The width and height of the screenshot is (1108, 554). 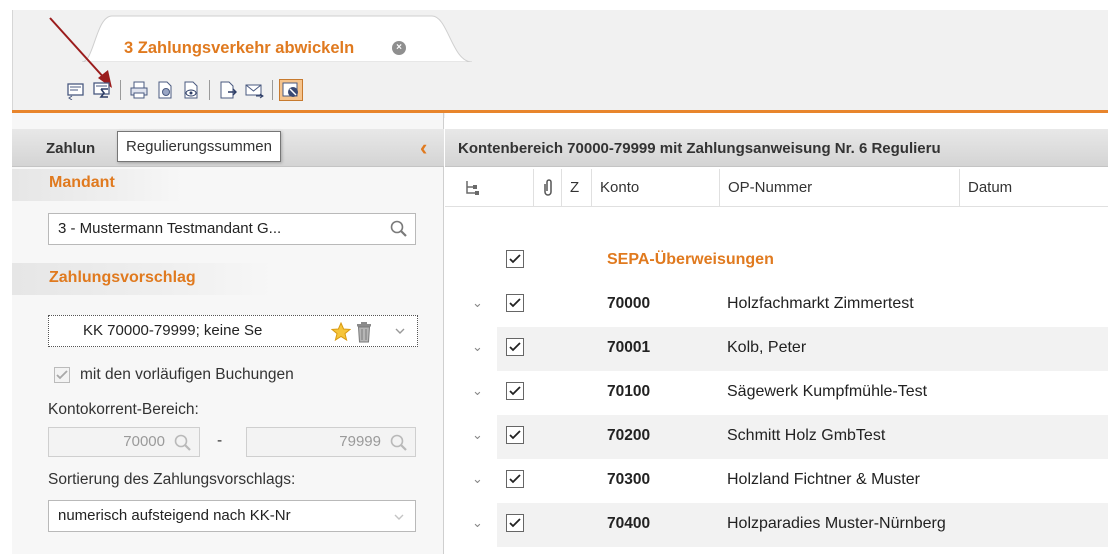 I want to click on email-button, so click(x=254, y=90).